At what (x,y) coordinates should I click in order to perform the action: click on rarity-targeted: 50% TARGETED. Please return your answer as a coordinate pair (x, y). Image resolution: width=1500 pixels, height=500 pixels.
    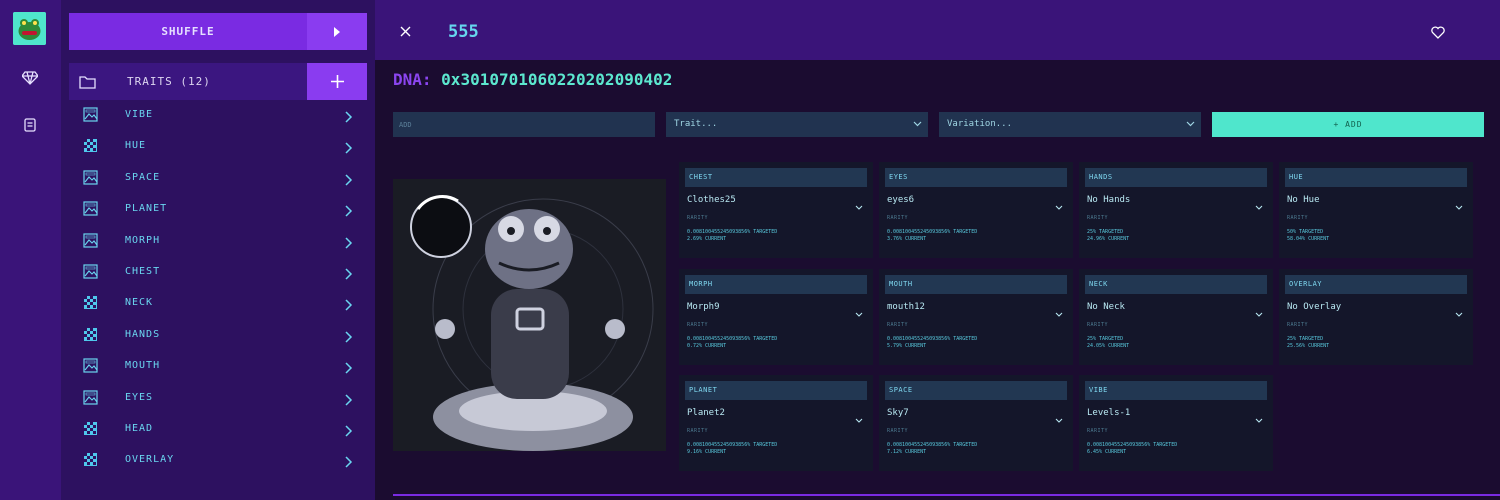
    Looking at the image, I should click on (1305, 232).